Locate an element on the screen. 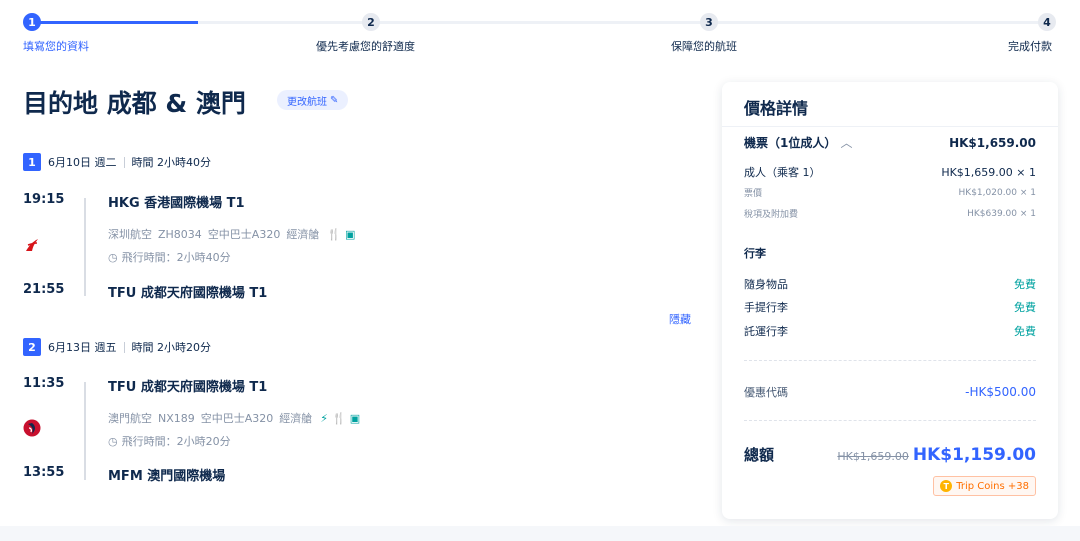 This screenshot has width=1080, height=541. step-1-circle: 1 is located at coordinates (32, 22).